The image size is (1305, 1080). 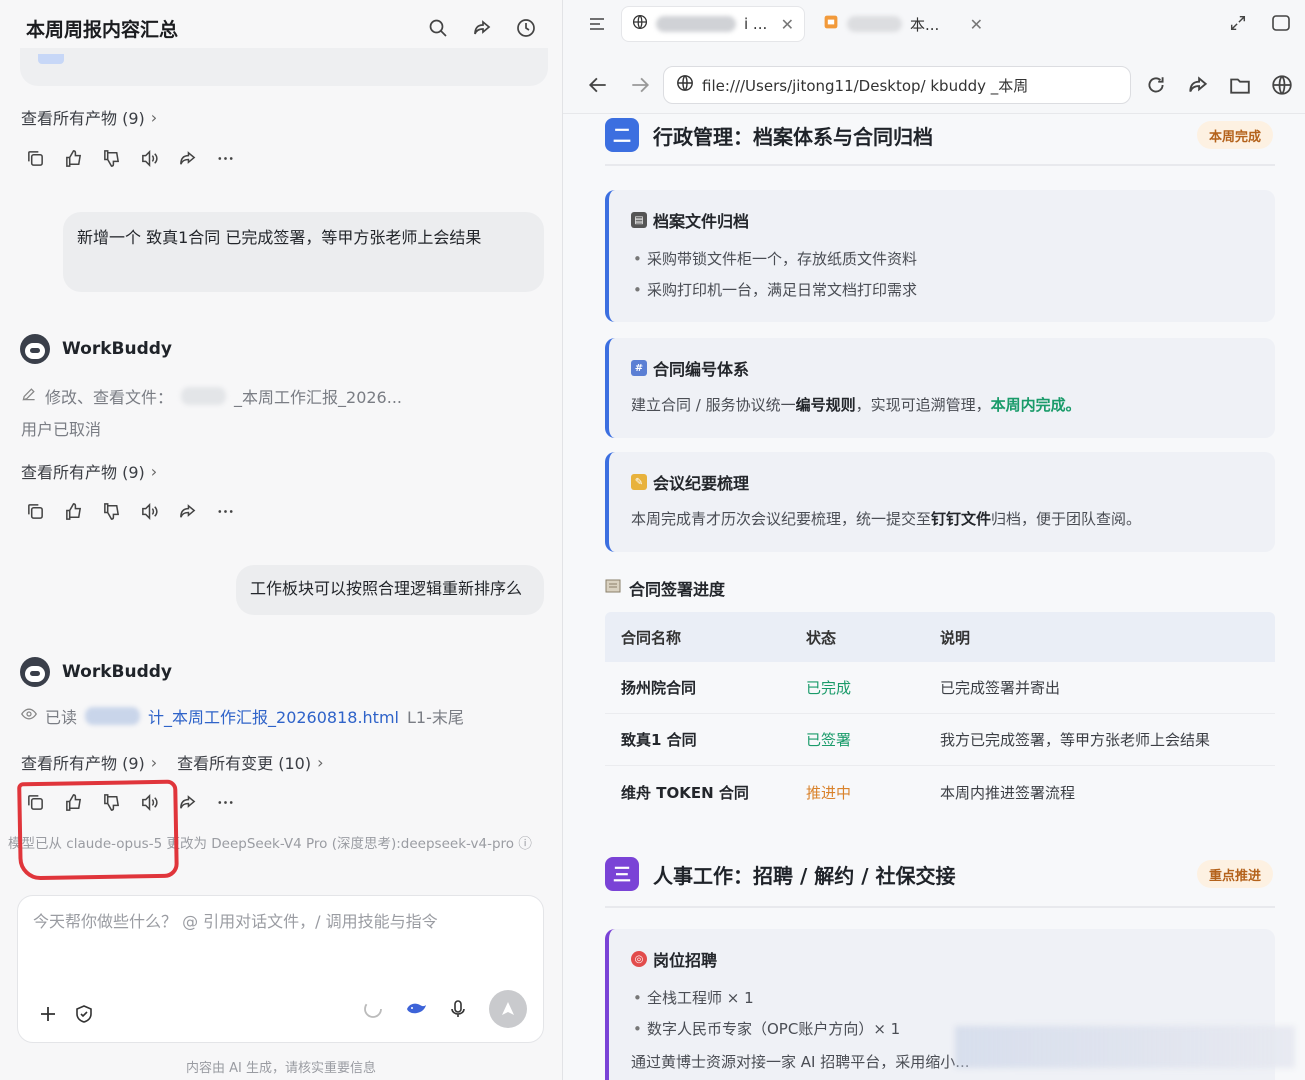 I want to click on tab-page-1: i ... ✕, so click(x=713, y=24).